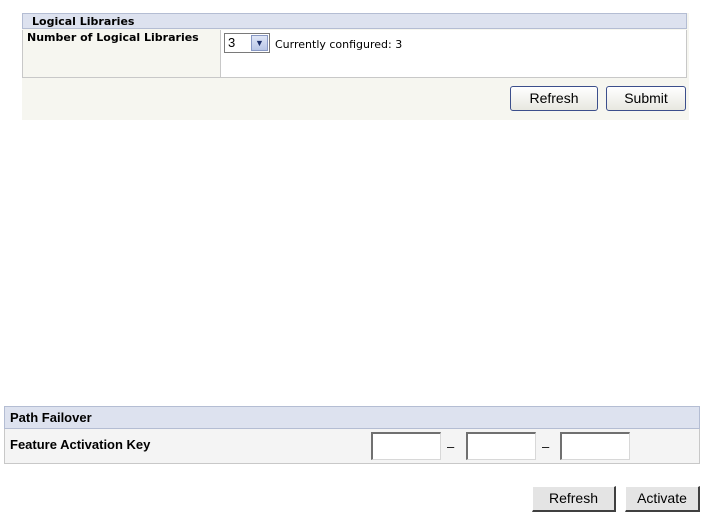 The width and height of the screenshot is (706, 518). I want to click on path-failover-activate-button: Activate, so click(662, 499).